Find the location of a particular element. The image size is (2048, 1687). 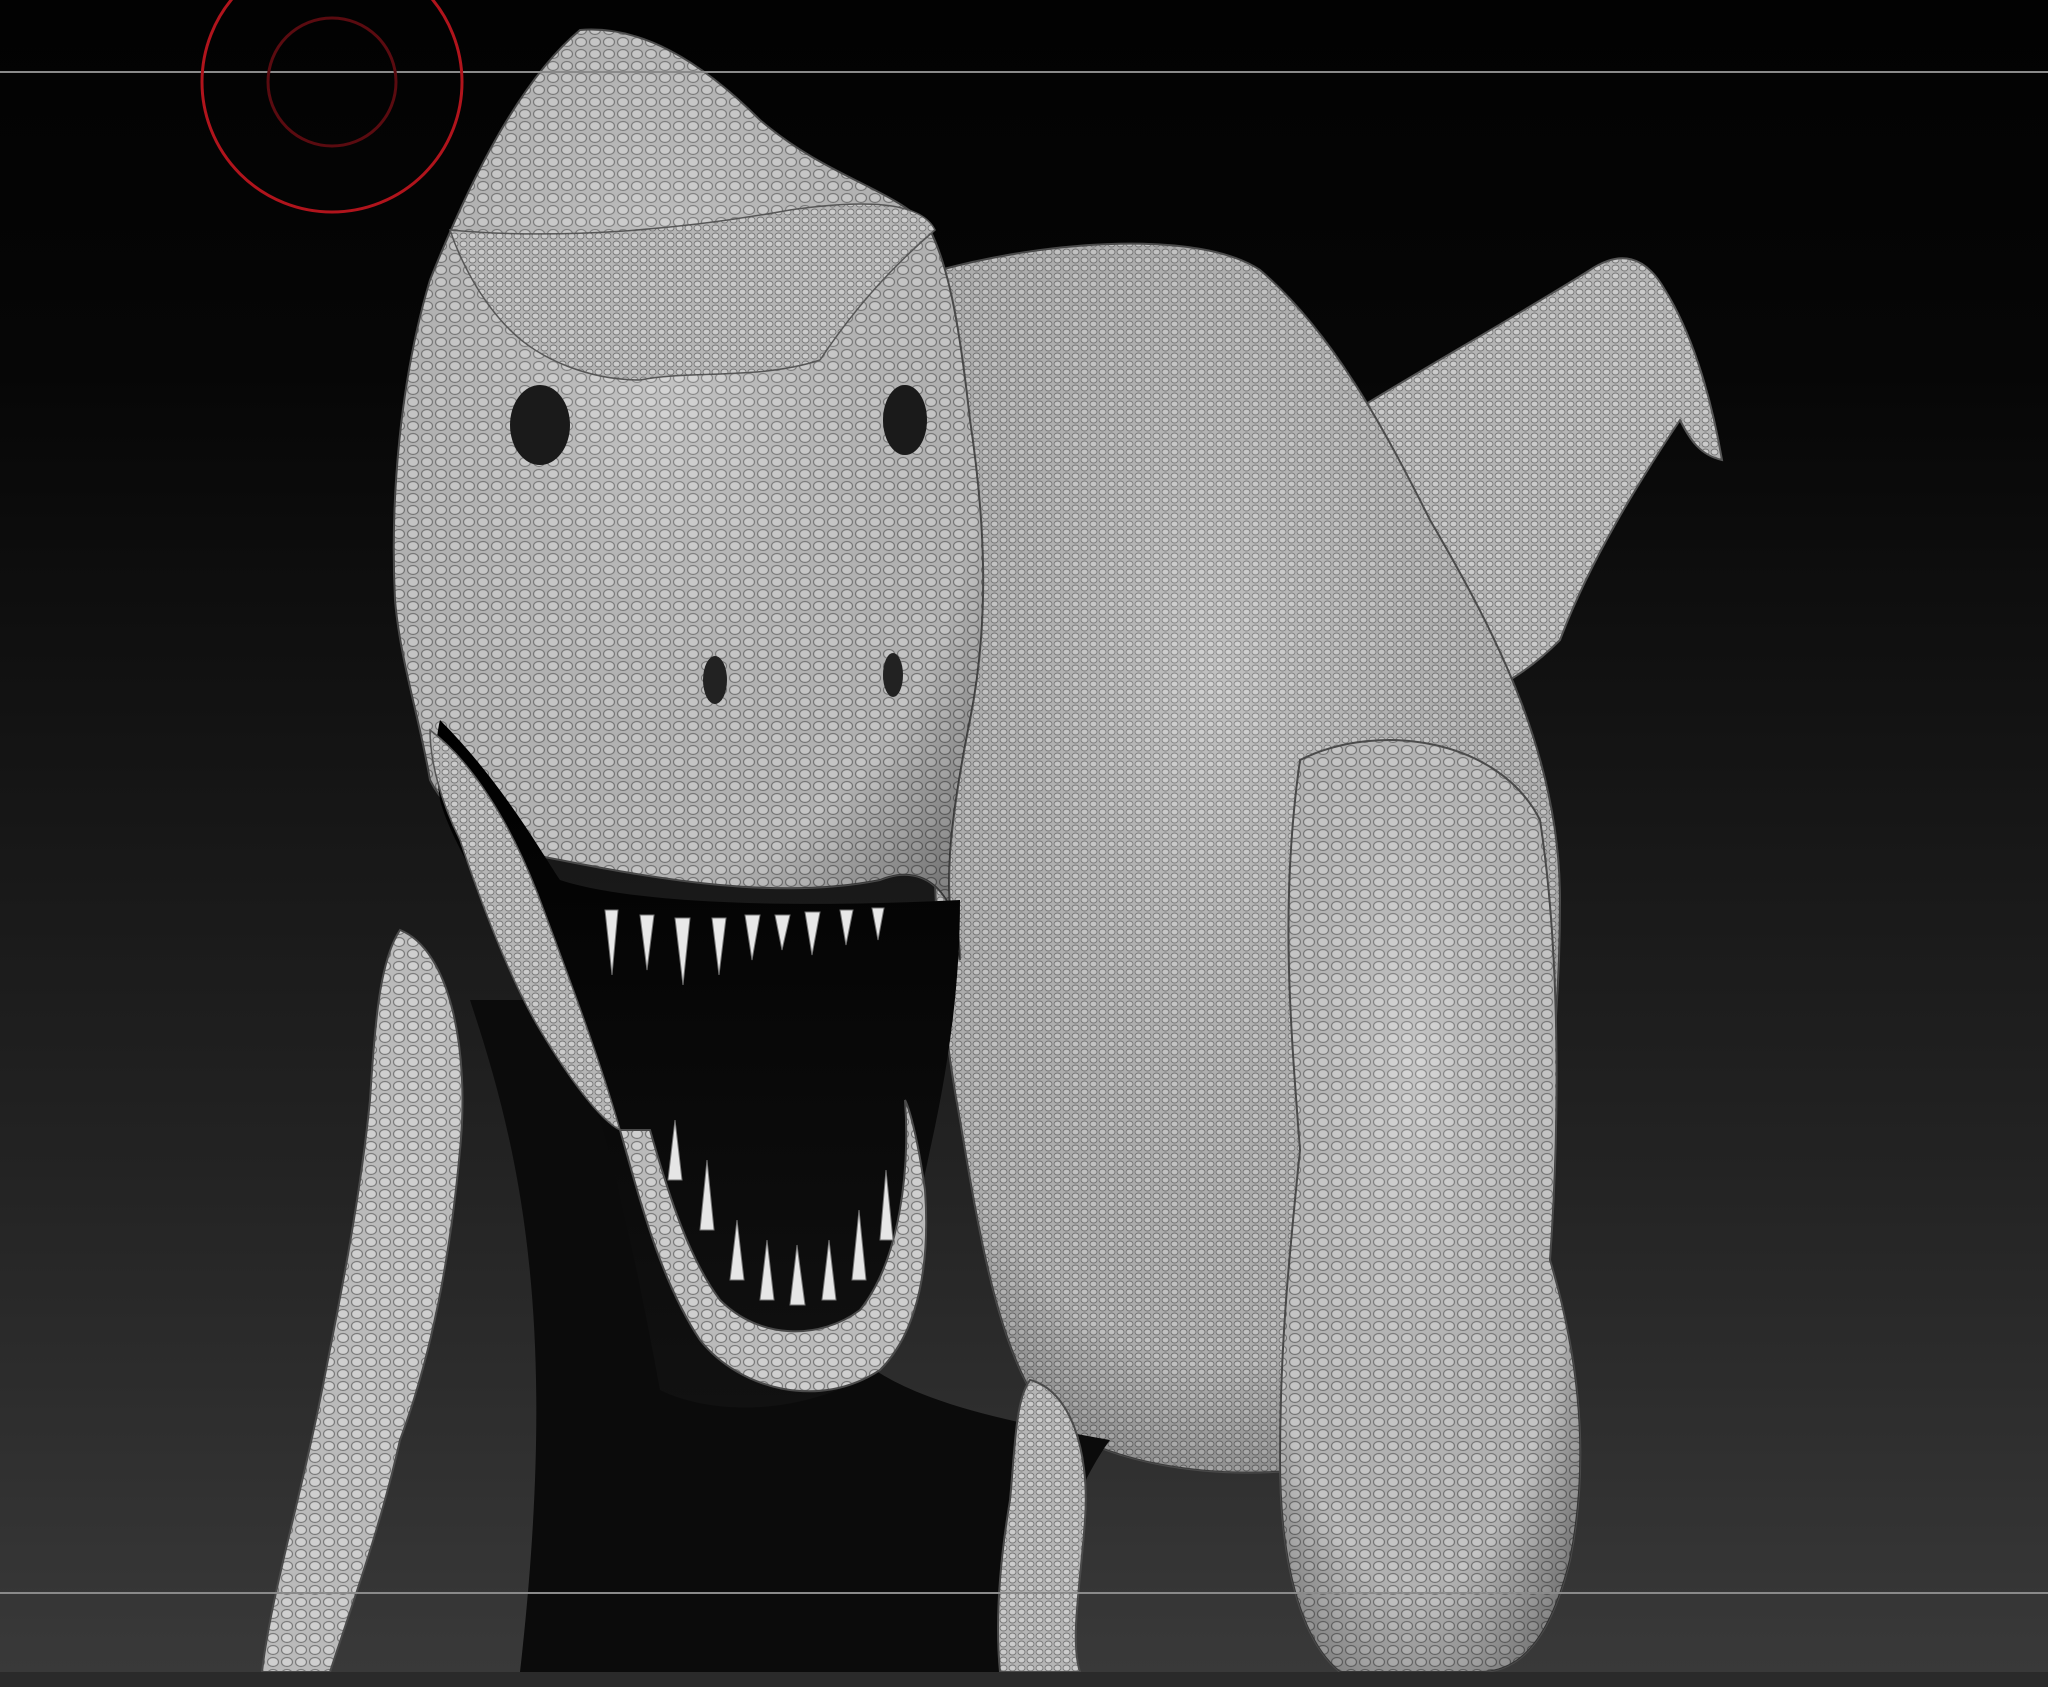

left-nostril is located at coordinates (715, 680).